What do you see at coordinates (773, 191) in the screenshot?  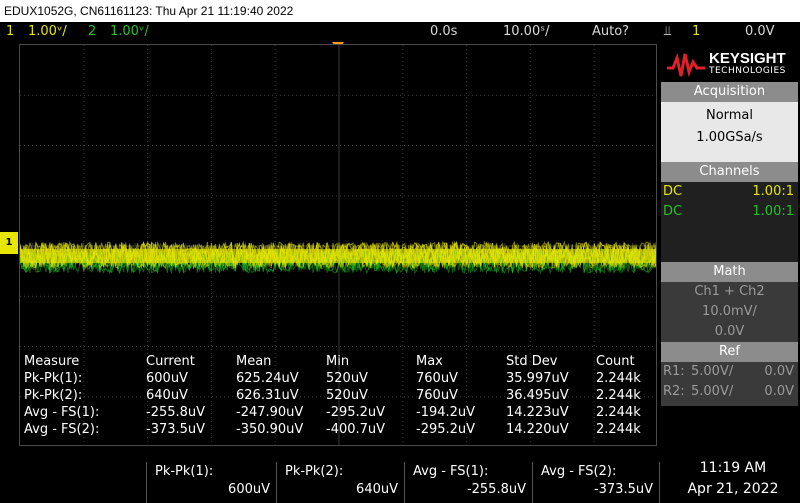 I see `ch1-probe: 1.00:1` at bounding box center [773, 191].